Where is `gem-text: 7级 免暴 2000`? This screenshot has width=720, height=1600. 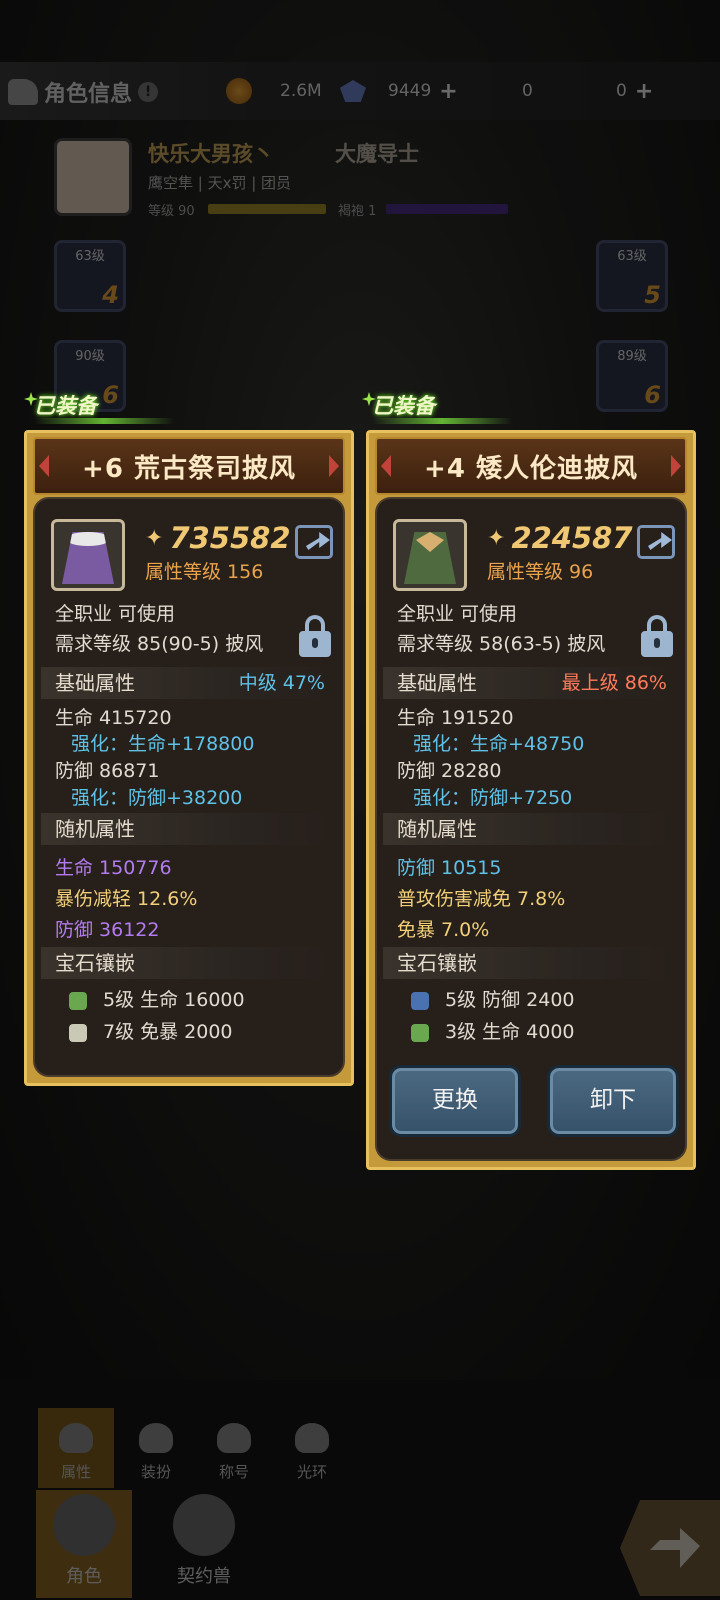 gem-text: 7级 免暴 2000 is located at coordinates (168, 1032).